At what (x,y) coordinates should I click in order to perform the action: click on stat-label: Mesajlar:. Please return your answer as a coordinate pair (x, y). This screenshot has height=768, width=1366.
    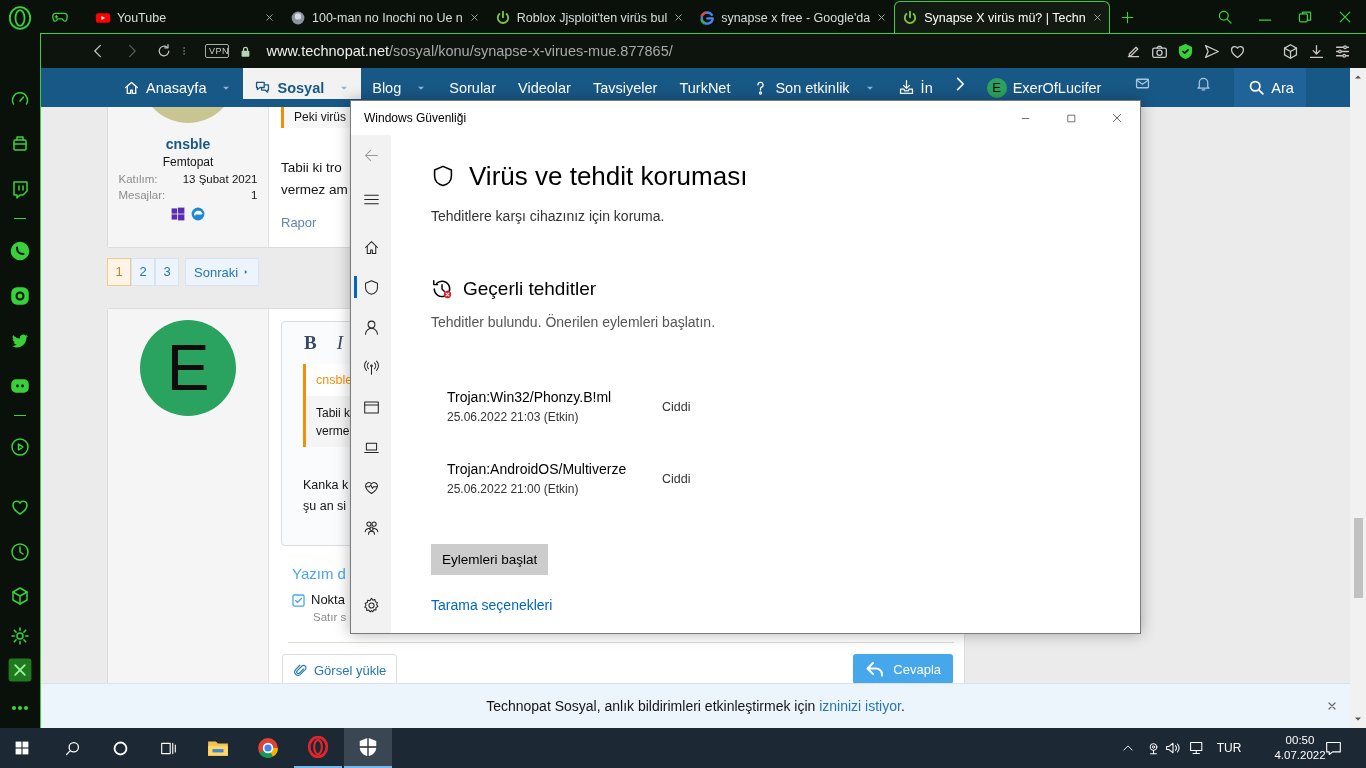
    Looking at the image, I should click on (142, 195).